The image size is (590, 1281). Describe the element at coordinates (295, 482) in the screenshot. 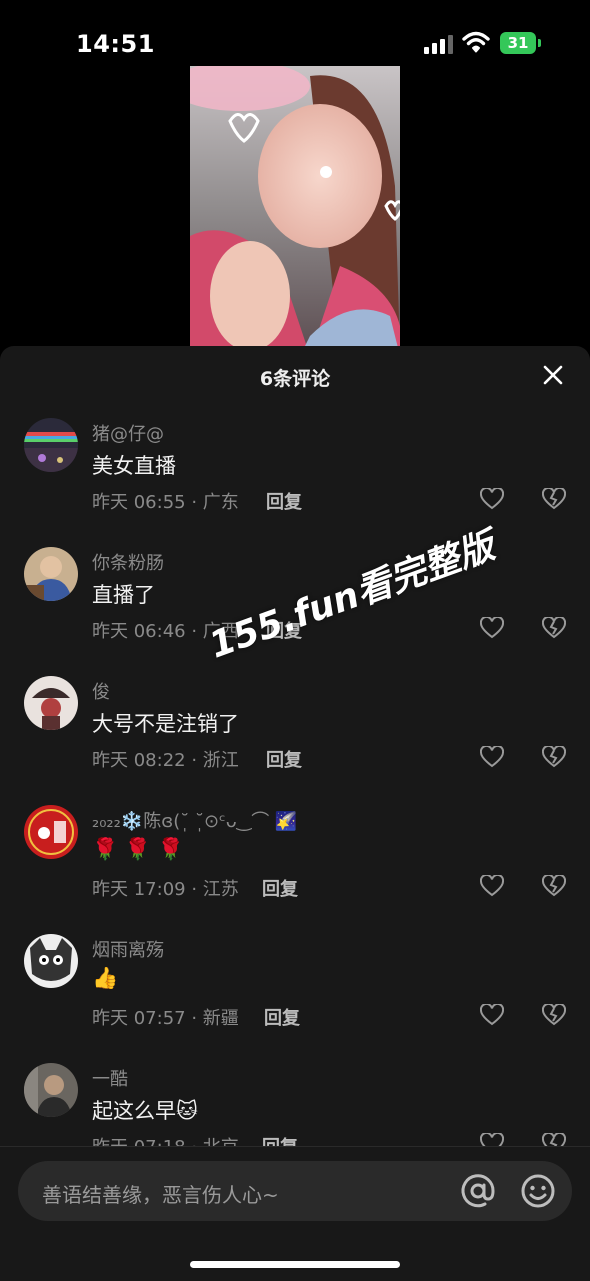

I see `comment-item: 猪@仔@ 美女直播 昨天 06:55 · 广东 回复` at that location.